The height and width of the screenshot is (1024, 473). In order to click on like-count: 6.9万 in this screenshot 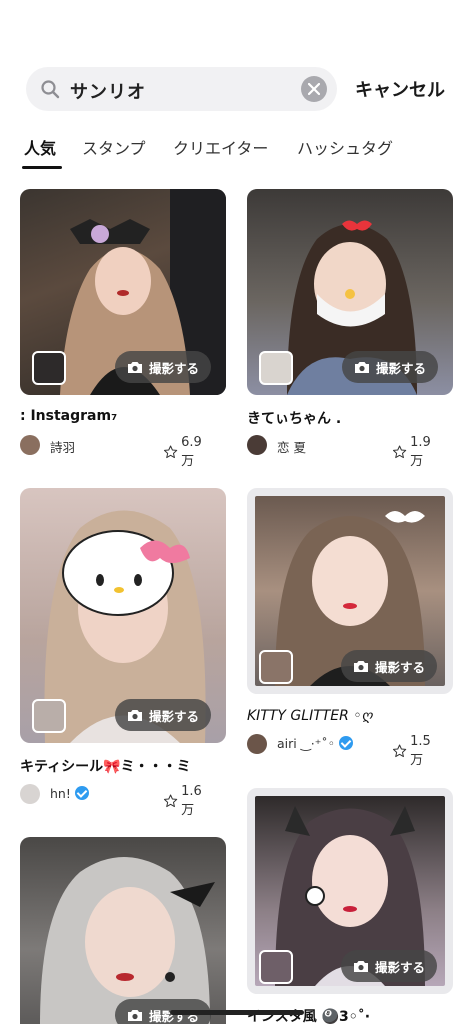, I will do `click(185, 452)`.